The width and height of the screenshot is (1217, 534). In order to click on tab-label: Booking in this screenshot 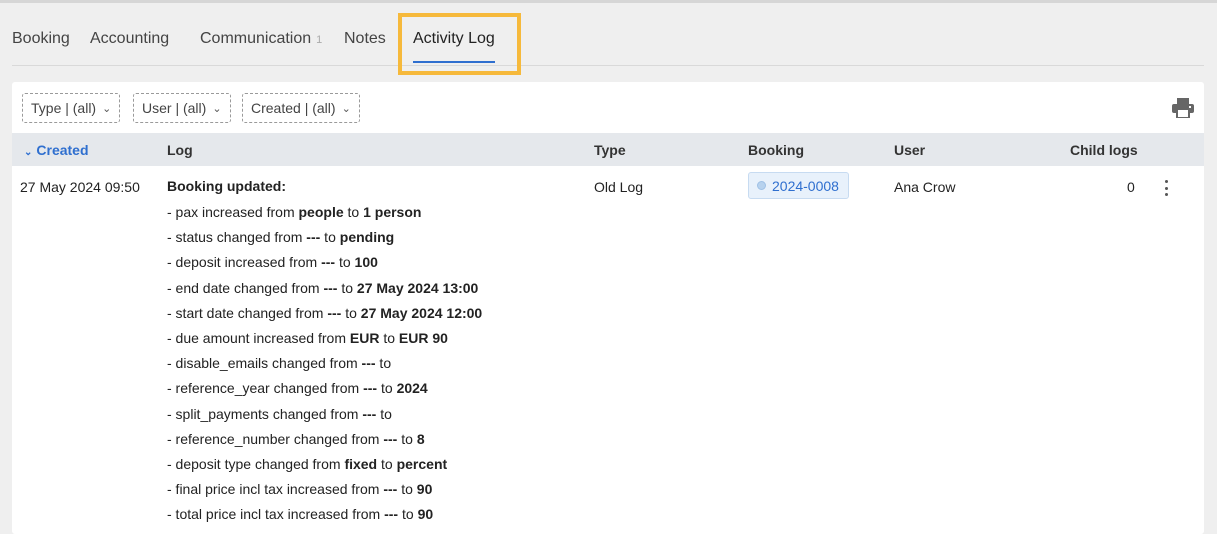, I will do `click(41, 38)`.